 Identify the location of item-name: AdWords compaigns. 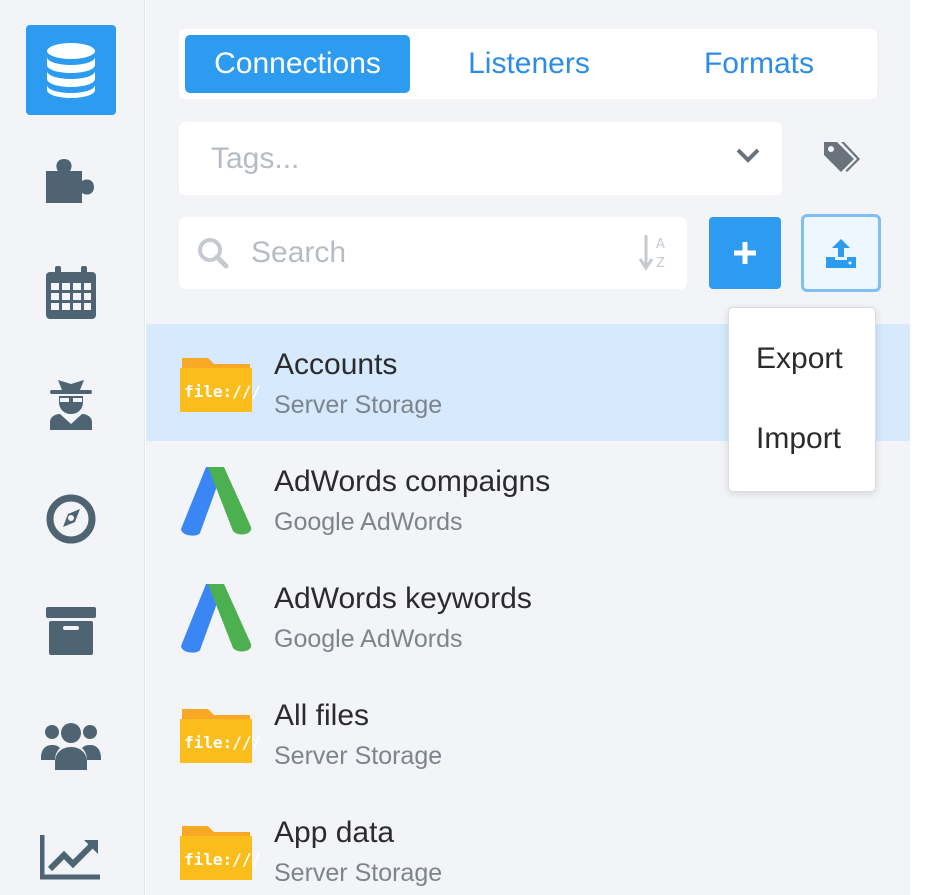
(412, 481).